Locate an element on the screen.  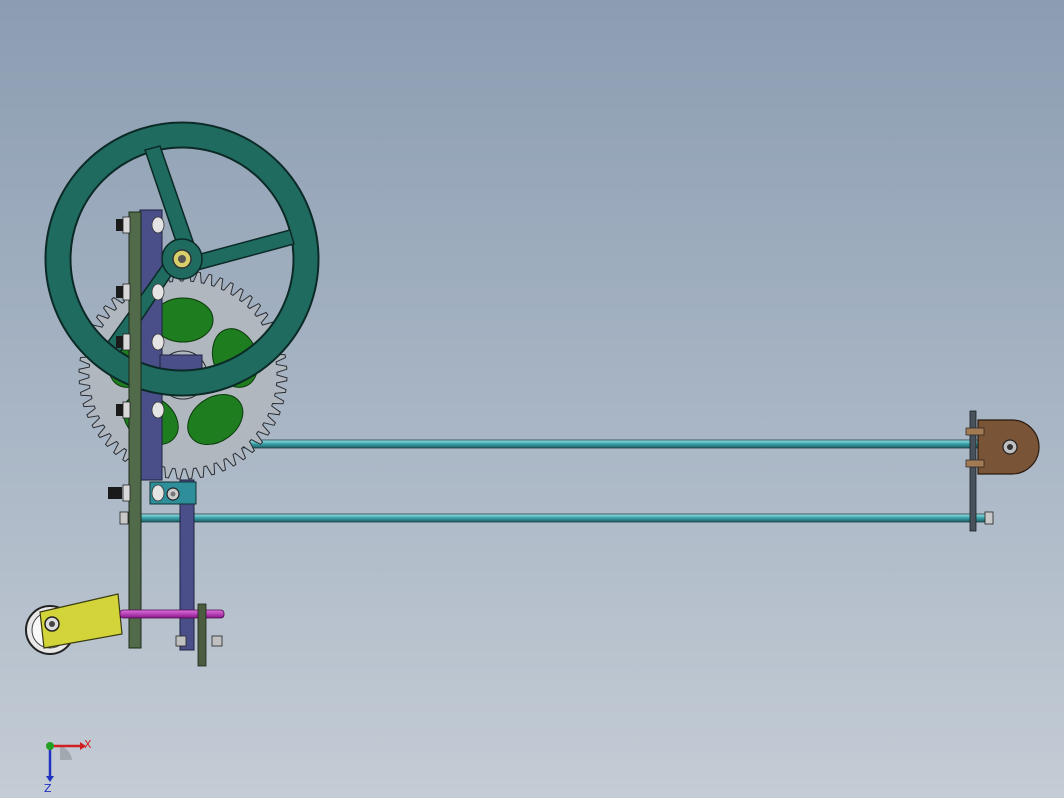
upper-rod is located at coordinates (560, 444).